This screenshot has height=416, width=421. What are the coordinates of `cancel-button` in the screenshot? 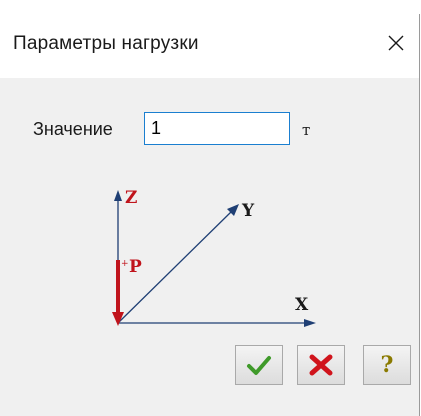 It's located at (321, 365).